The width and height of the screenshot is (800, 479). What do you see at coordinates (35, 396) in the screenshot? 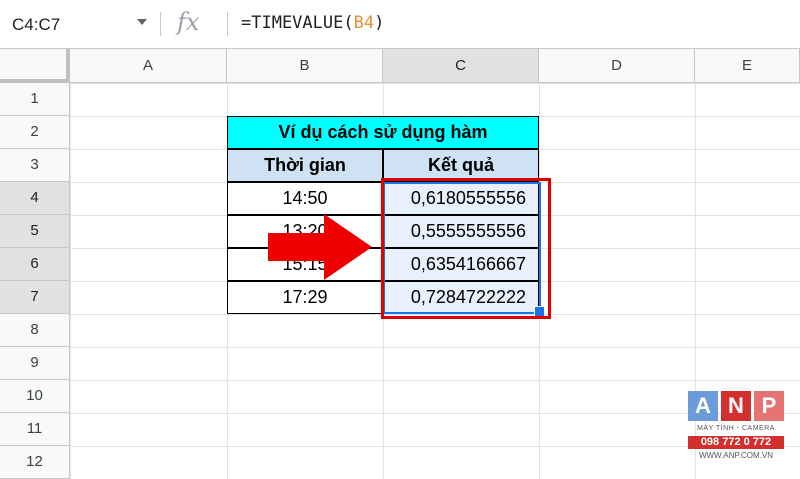
I see `row-header-10: 10` at bounding box center [35, 396].